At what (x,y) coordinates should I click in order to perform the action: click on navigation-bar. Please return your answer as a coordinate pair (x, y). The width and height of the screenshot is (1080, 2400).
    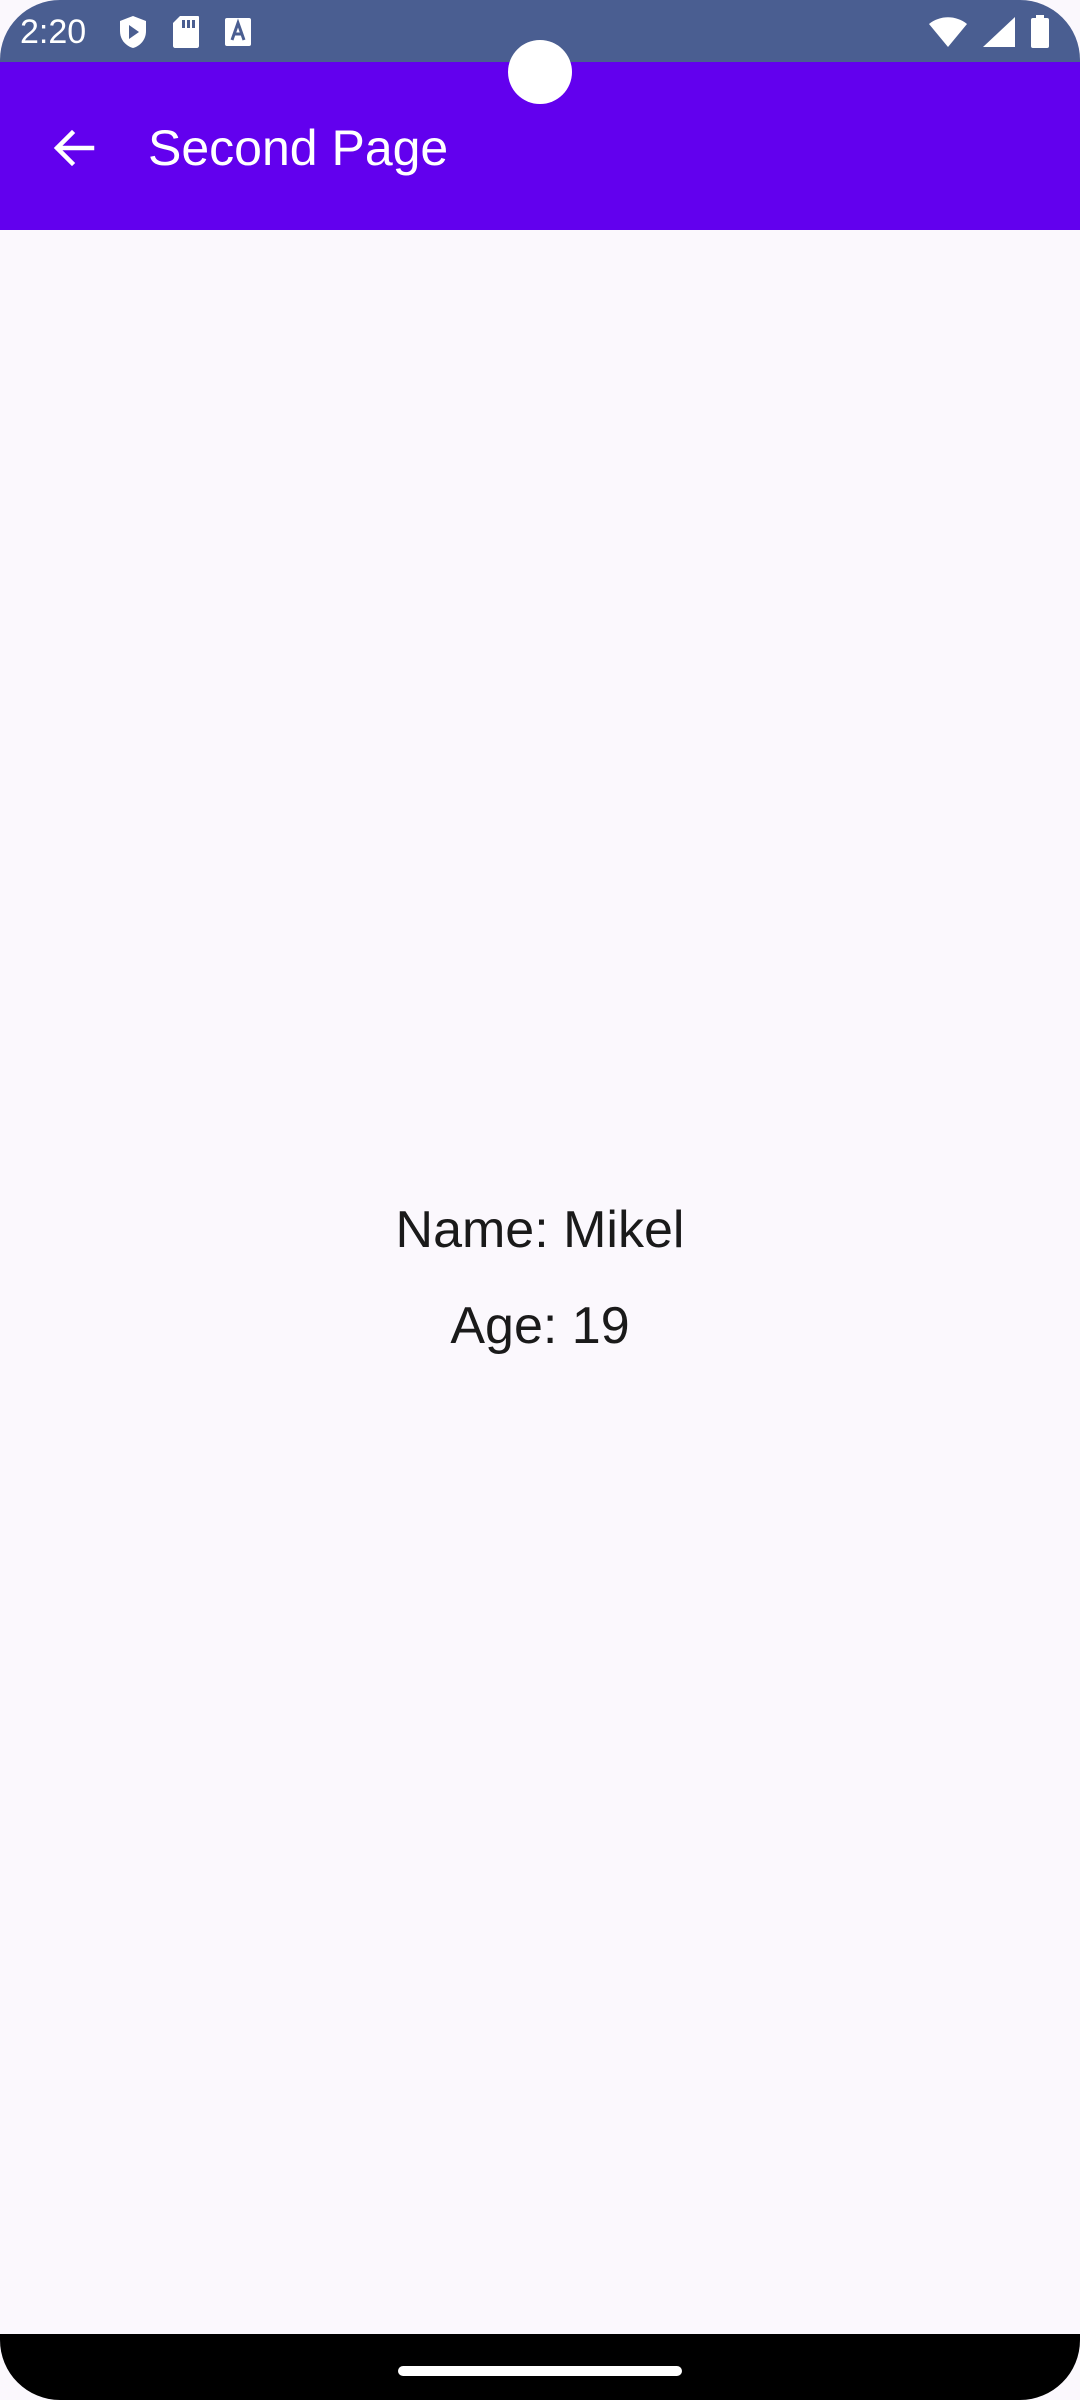
    Looking at the image, I should click on (540, 2367).